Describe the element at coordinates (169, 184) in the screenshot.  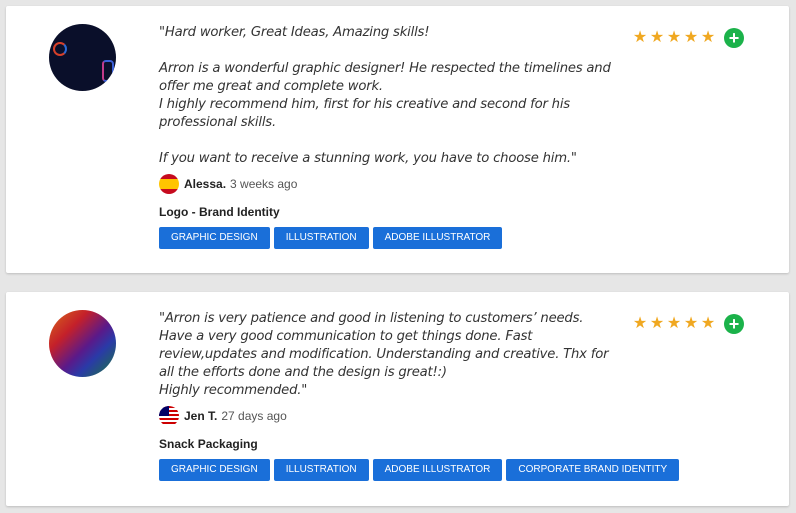
I see `spain-flag-icon` at that location.